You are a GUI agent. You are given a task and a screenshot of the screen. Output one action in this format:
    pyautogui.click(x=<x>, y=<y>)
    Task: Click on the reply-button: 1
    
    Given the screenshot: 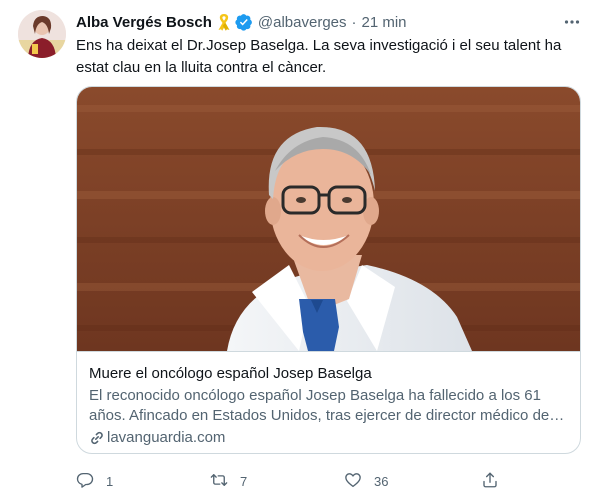 What is the action you would take?
    pyautogui.click(x=94, y=481)
    